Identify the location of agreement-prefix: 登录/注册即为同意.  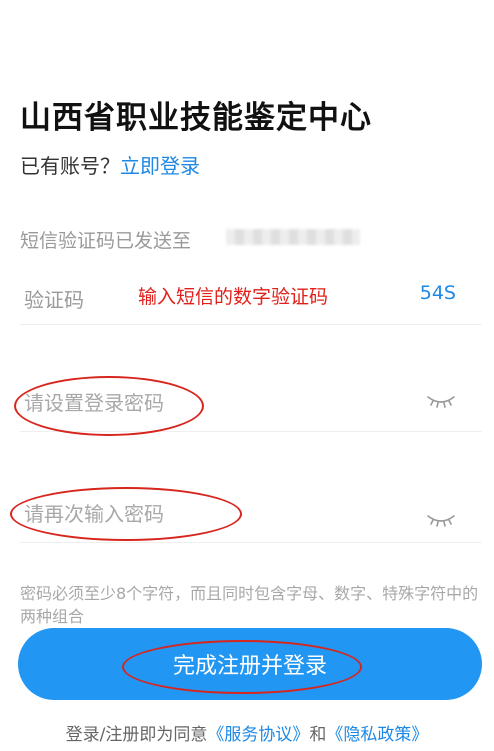
(136, 735).